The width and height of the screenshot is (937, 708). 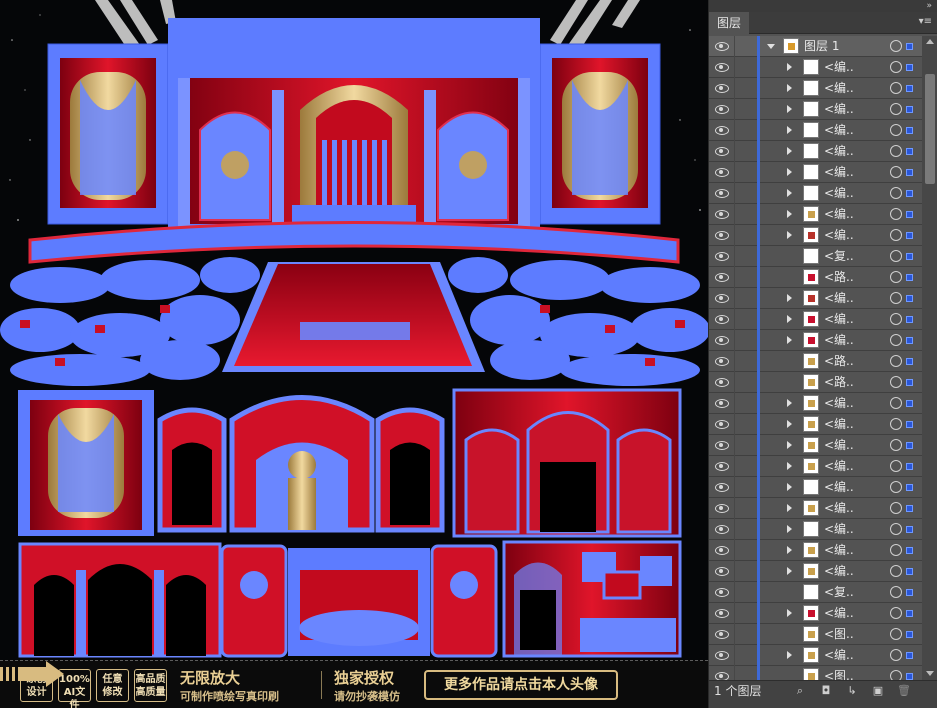 What do you see at coordinates (823, 6) in the screenshot?
I see `panel-title-bar: »` at bounding box center [823, 6].